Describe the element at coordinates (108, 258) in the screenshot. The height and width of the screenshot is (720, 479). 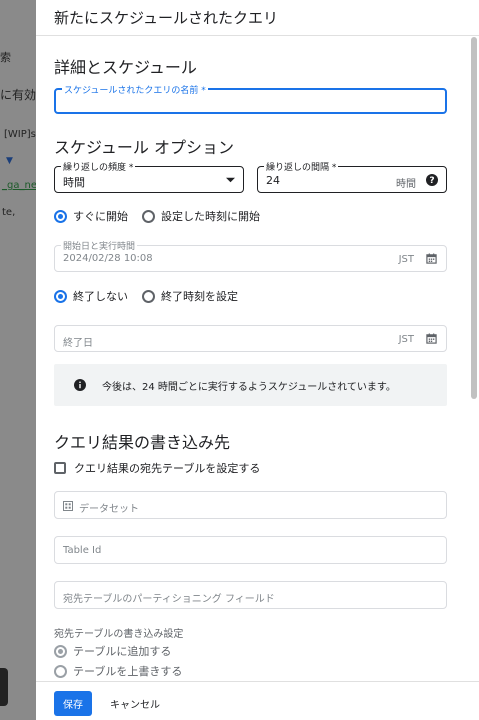
I see `start-time-value: 2024/02/28 10:08` at that location.